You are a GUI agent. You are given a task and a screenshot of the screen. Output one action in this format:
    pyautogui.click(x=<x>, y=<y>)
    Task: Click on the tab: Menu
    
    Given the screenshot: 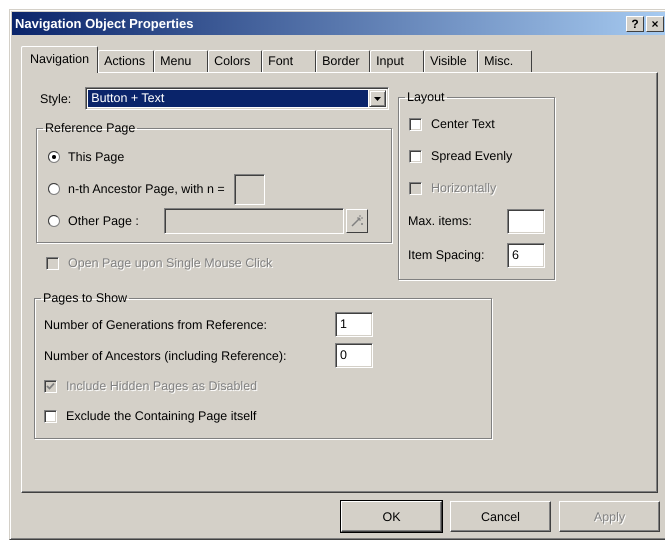 What is the action you would take?
    pyautogui.click(x=181, y=61)
    